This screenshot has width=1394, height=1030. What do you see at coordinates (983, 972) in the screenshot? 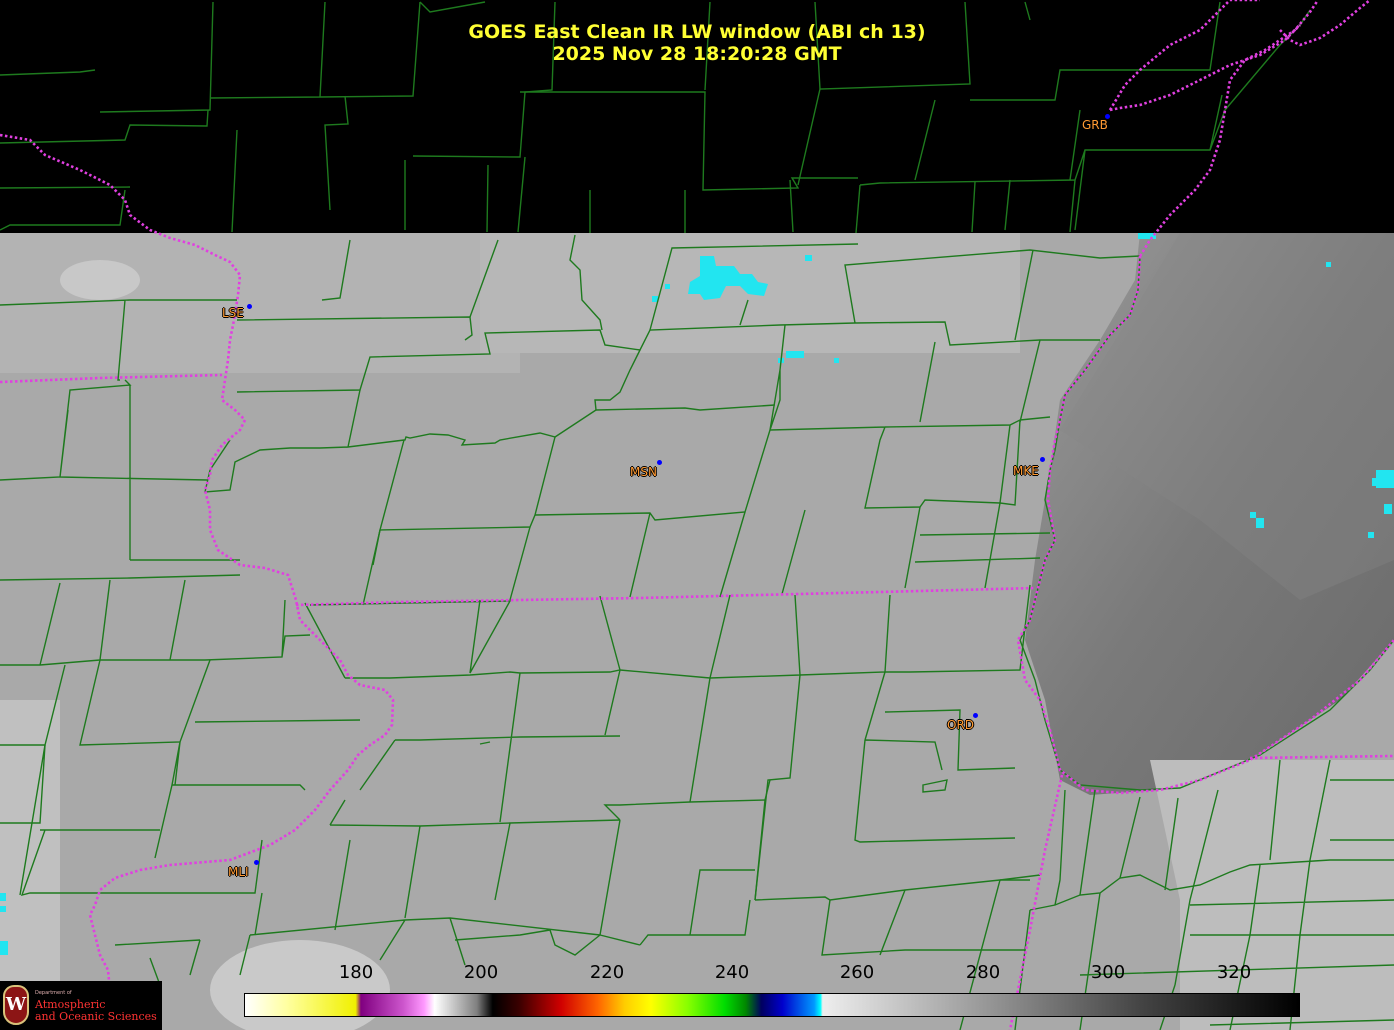
I see `colorbar-tick-label: 280` at bounding box center [983, 972].